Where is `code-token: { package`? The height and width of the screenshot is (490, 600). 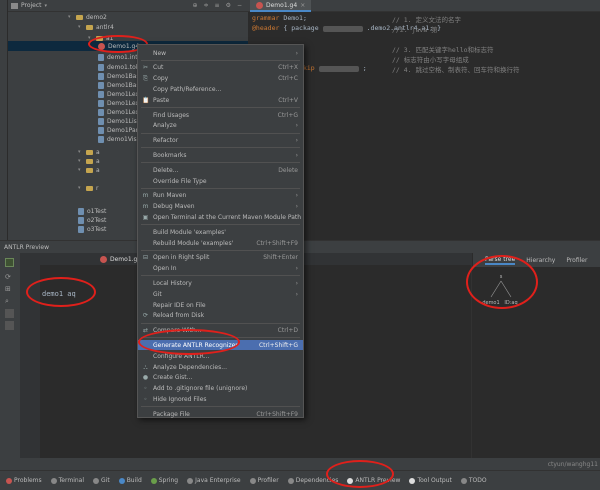
code-token: { package is located at coordinates (301, 28).